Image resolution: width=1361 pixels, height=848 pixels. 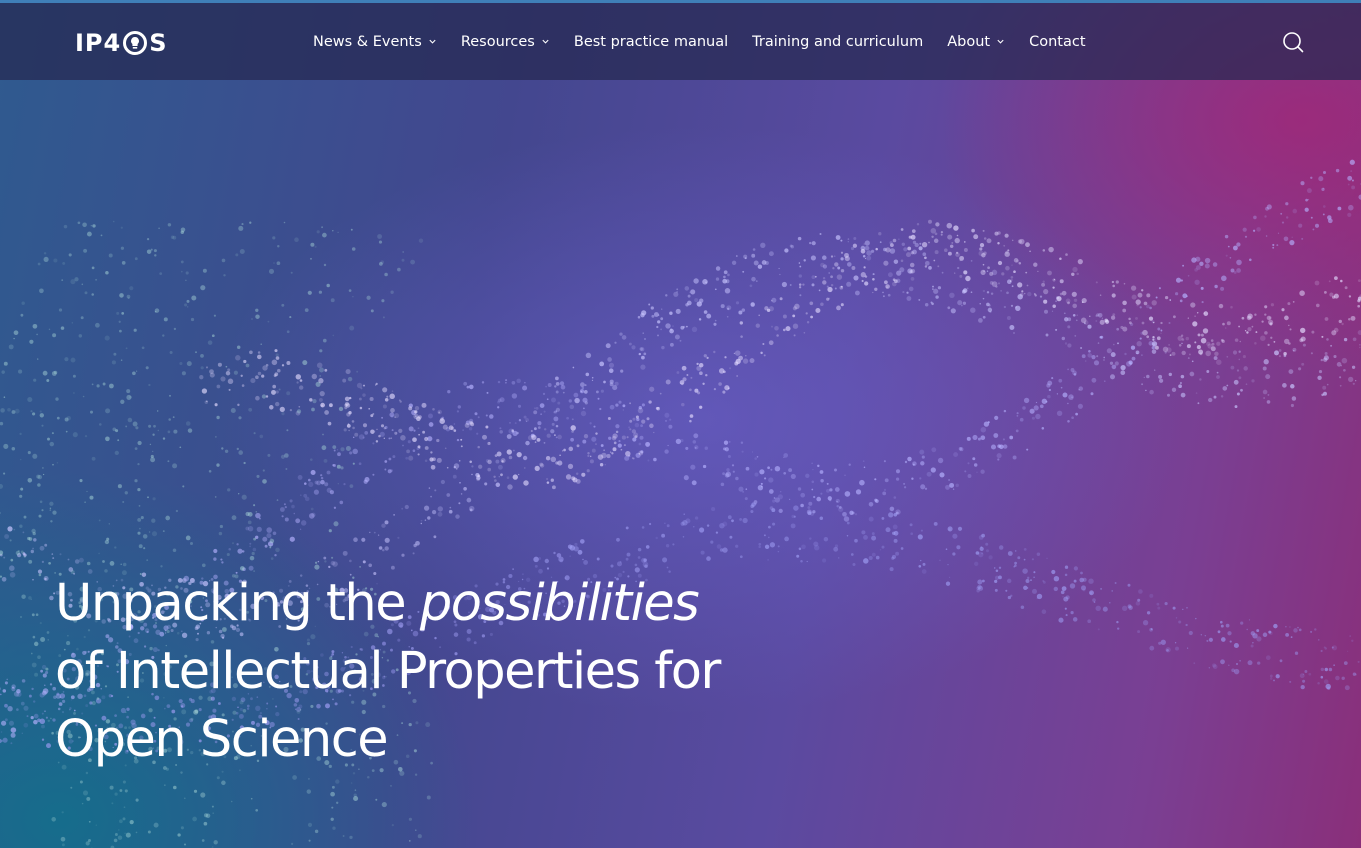 What do you see at coordinates (969, 41) in the screenshot?
I see `nav-item-label: About` at bounding box center [969, 41].